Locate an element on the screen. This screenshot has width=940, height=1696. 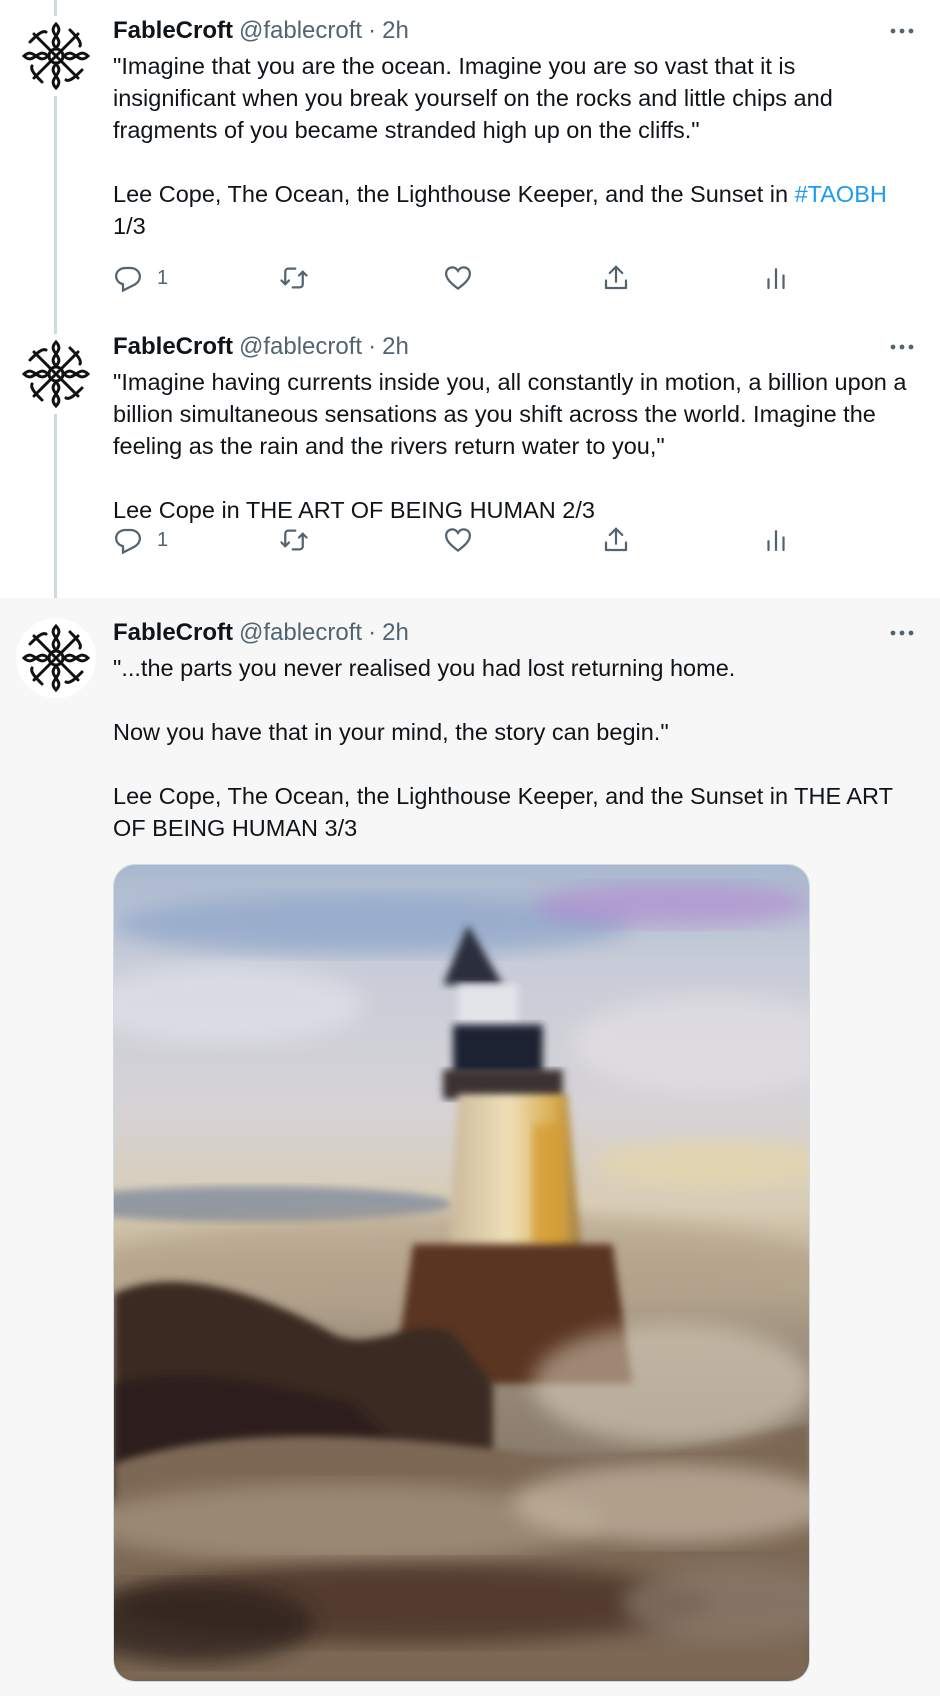
hashtag-link: #TAOBH is located at coordinates (841, 194).